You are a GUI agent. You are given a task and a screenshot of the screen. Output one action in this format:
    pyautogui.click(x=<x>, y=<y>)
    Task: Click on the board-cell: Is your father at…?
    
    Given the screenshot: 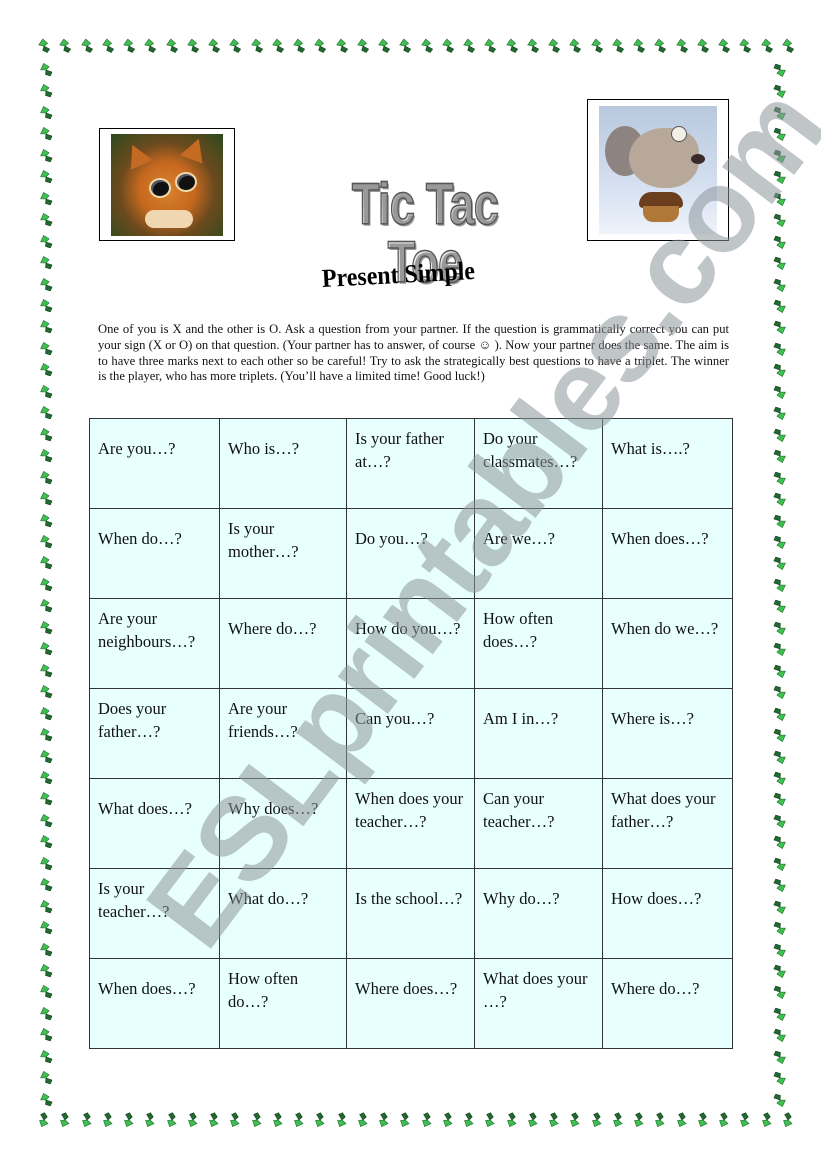 What is the action you would take?
    pyautogui.click(x=410, y=463)
    